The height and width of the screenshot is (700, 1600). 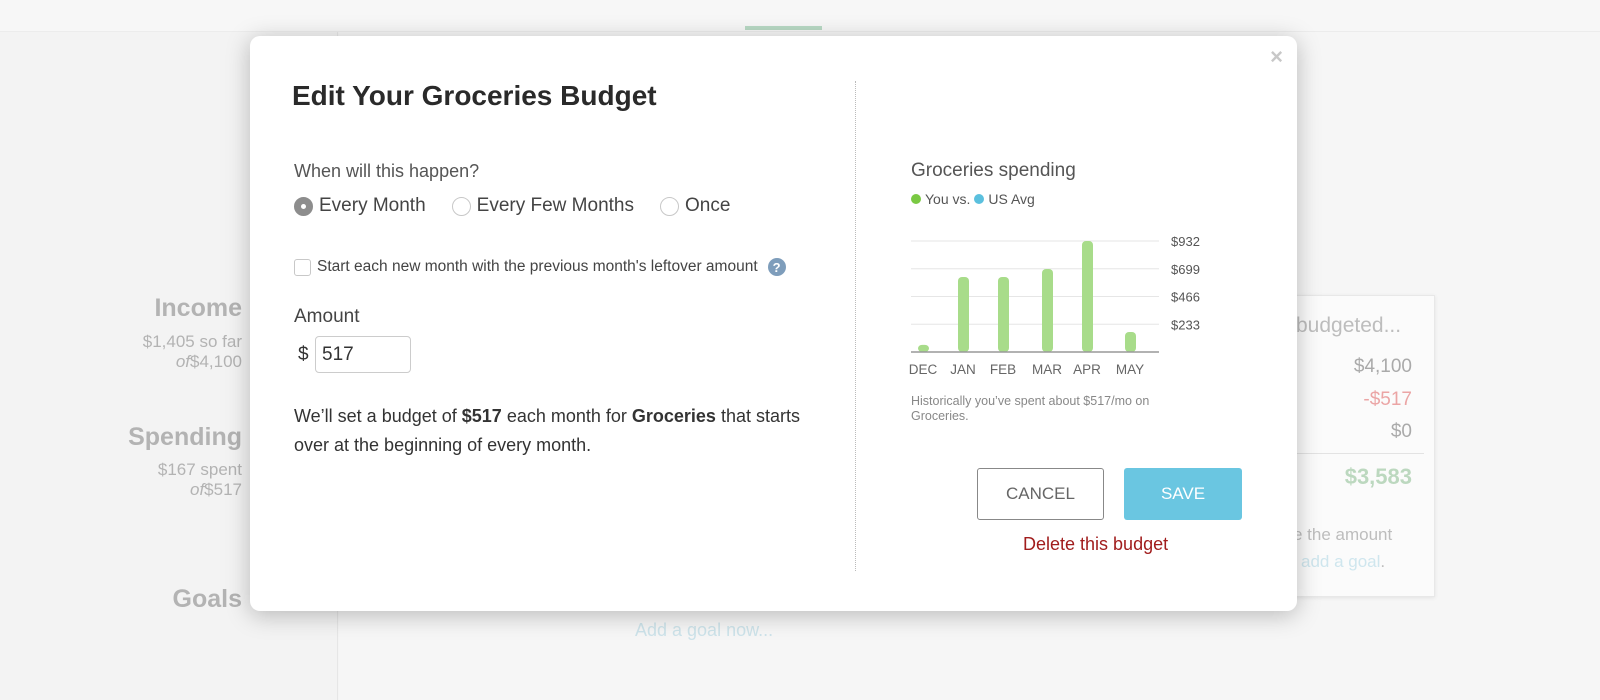 What do you see at coordinates (1387, 399) in the screenshot?
I see `card-budget: -$517` at bounding box center [1387, 399].